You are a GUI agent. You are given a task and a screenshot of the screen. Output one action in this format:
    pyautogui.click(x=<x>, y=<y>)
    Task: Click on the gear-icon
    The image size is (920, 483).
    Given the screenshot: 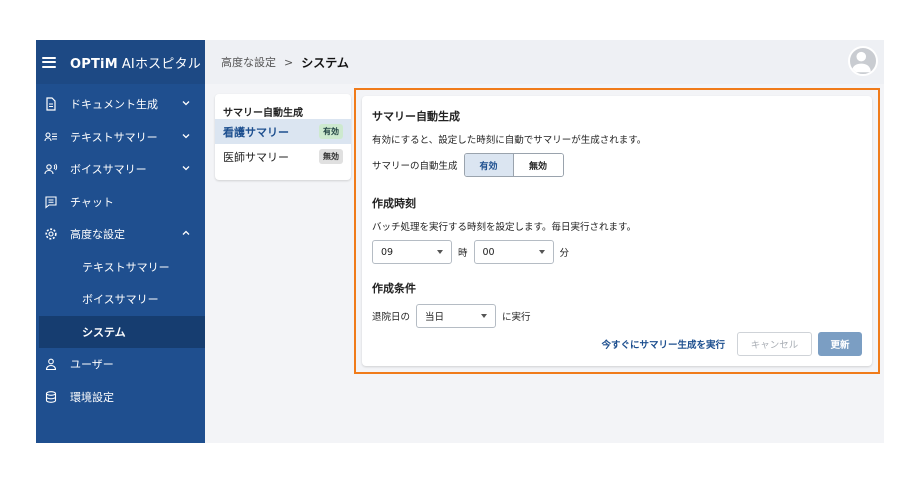 What is the action you would take?
    pyautogui.click(x=51, y=234)
    